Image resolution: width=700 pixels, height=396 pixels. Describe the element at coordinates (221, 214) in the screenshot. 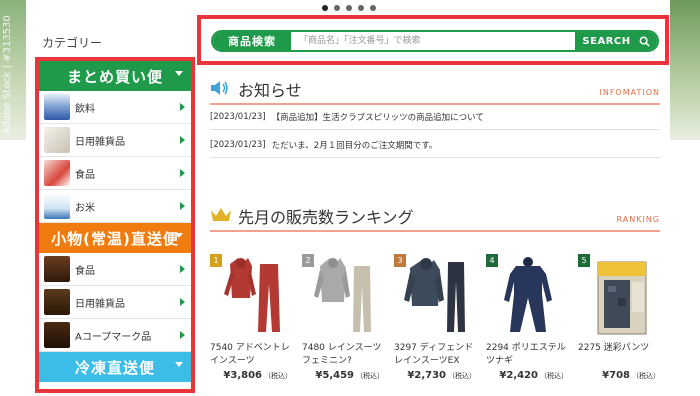

I see `crown-icon` at that location.